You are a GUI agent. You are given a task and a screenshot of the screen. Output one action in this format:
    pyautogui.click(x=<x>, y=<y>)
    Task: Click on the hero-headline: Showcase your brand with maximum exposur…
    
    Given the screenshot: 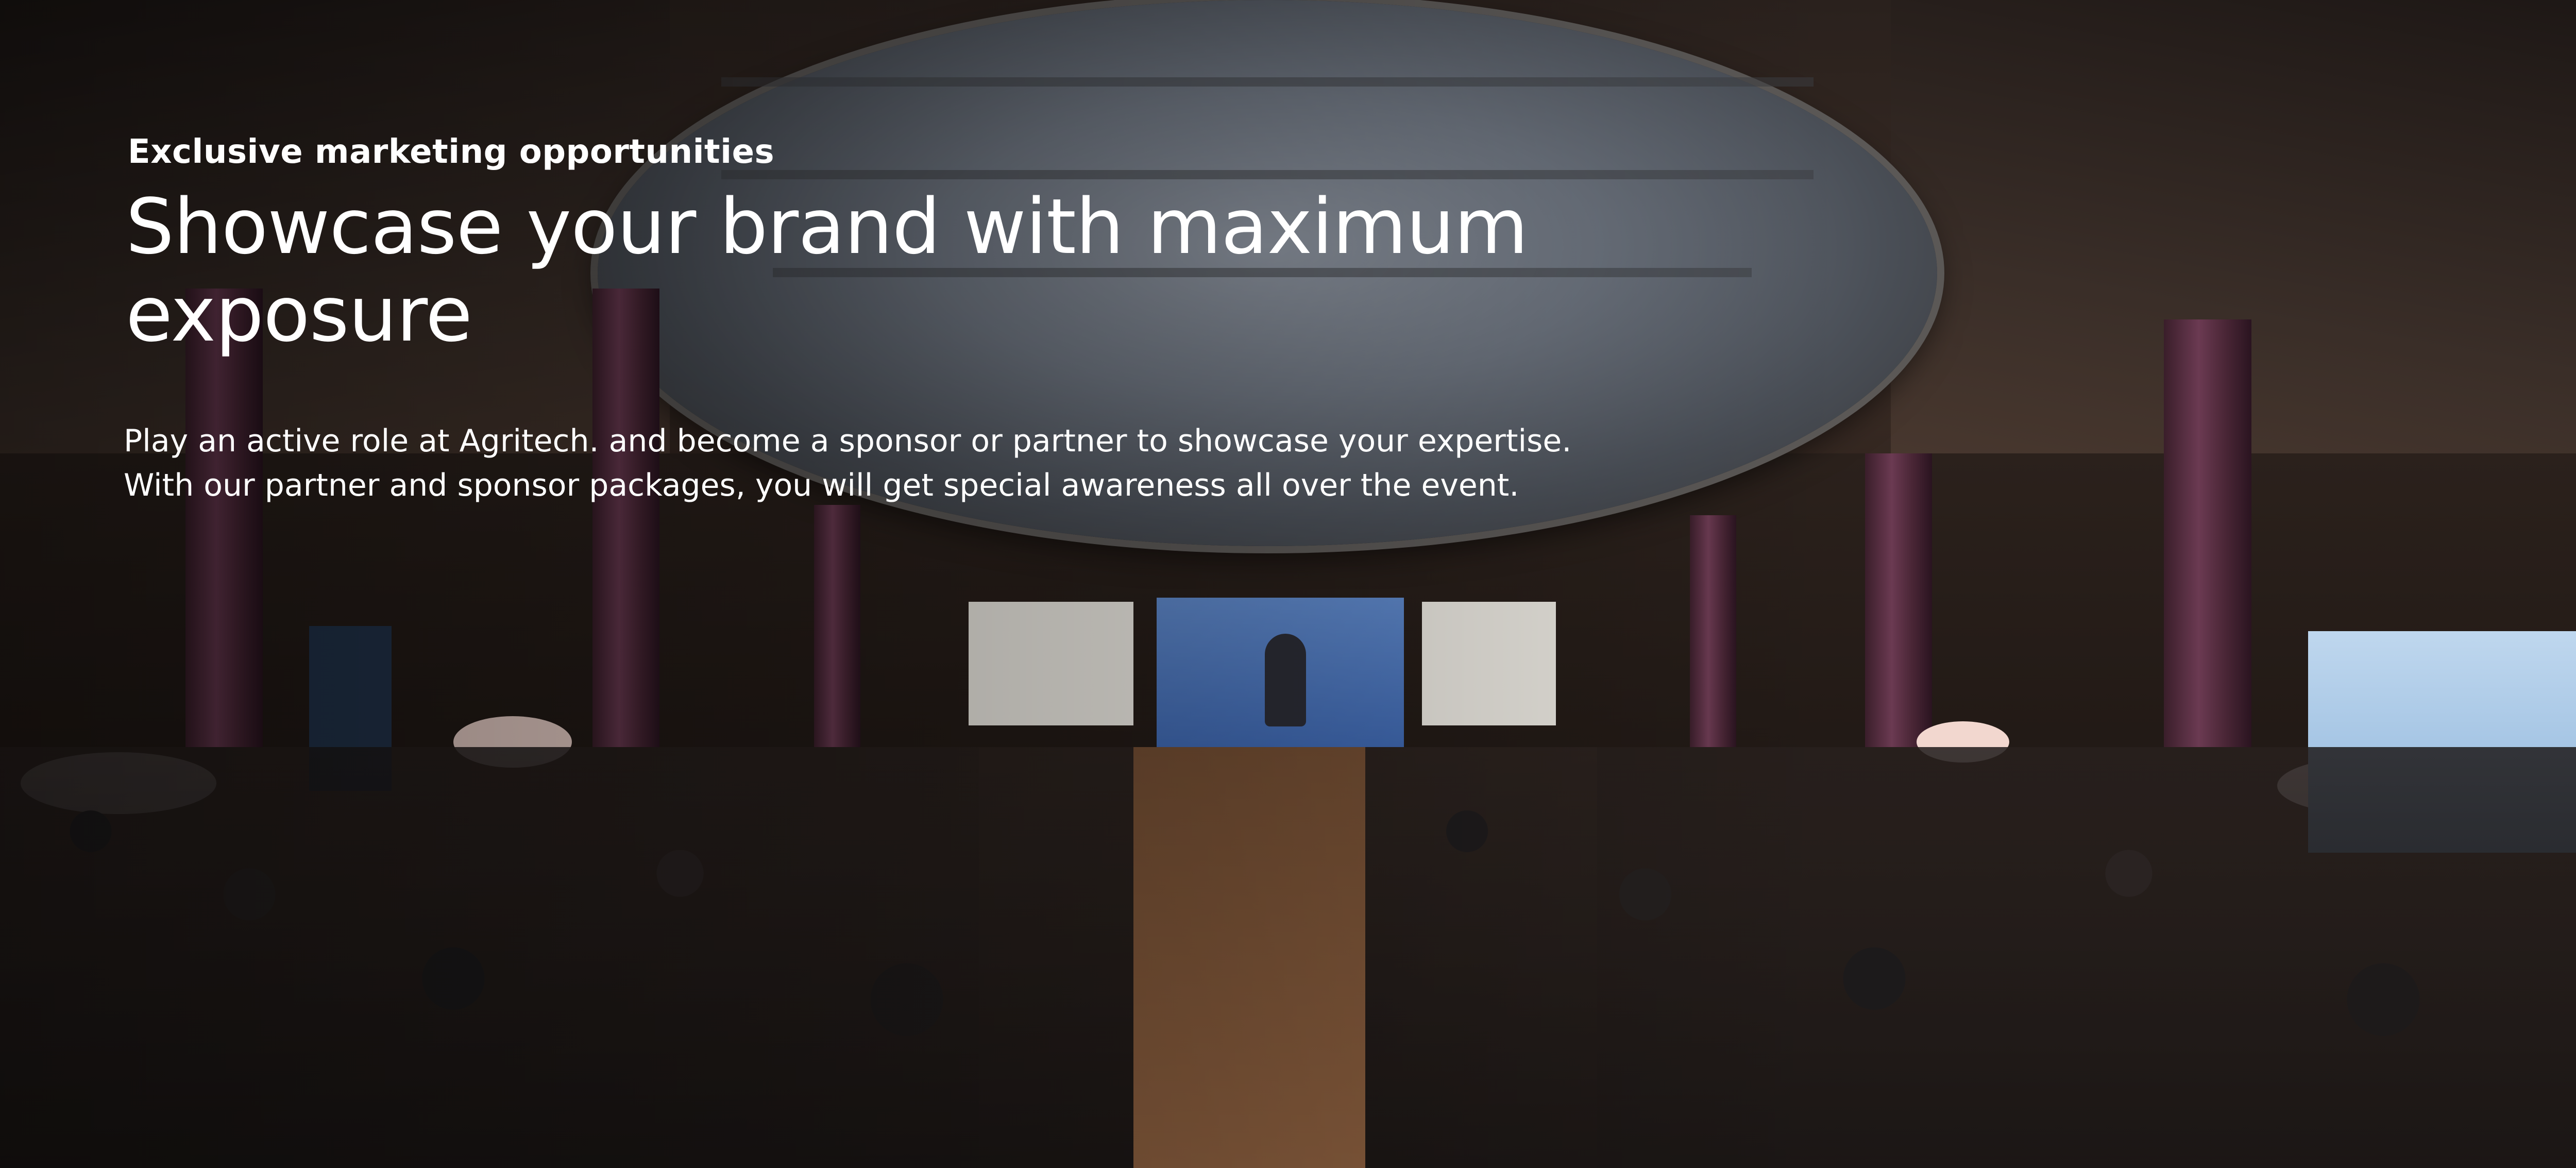 What is the action you would take?
    pyautogui.click(x=827, y=270)
    